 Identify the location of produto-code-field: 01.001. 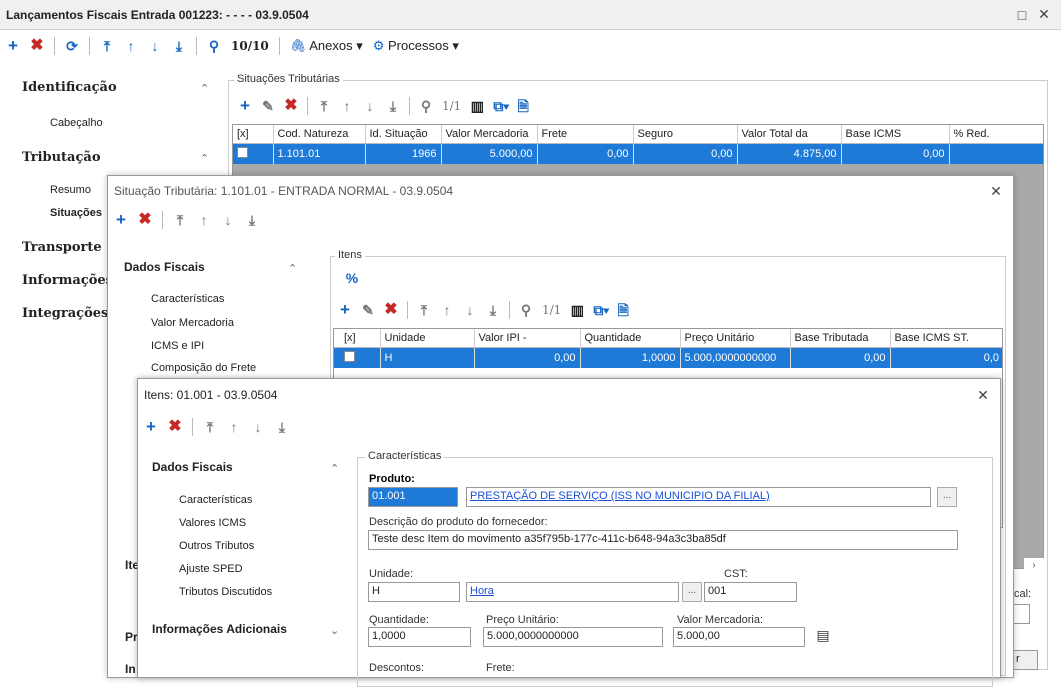
(413, 497).